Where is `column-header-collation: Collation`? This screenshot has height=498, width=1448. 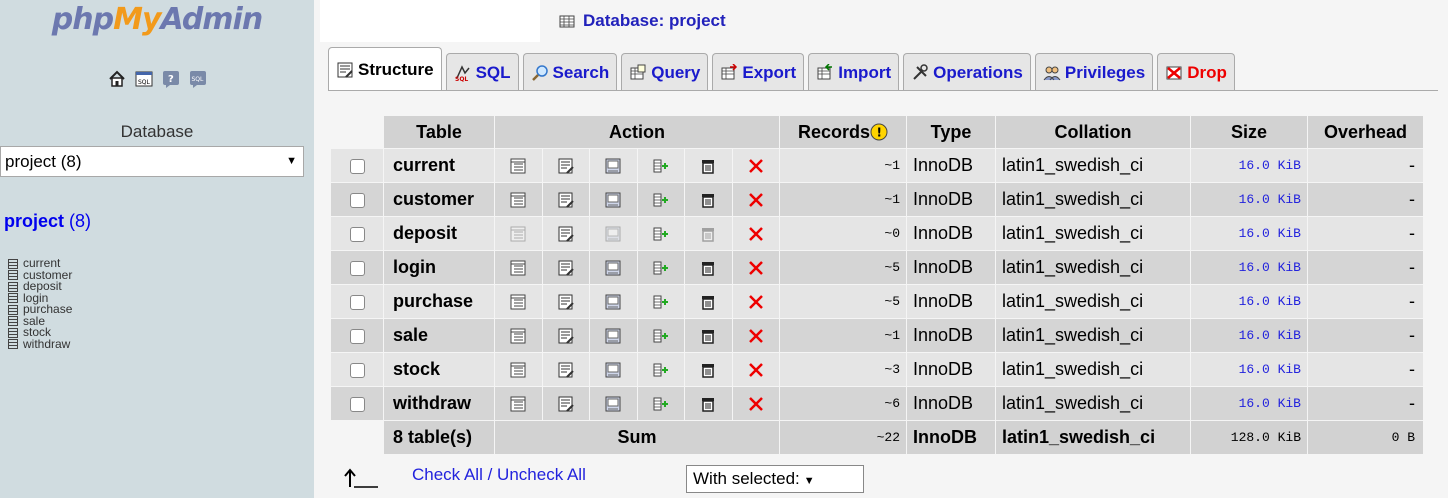
column-header-collation: Collation is located at coordinates (1093, 132).